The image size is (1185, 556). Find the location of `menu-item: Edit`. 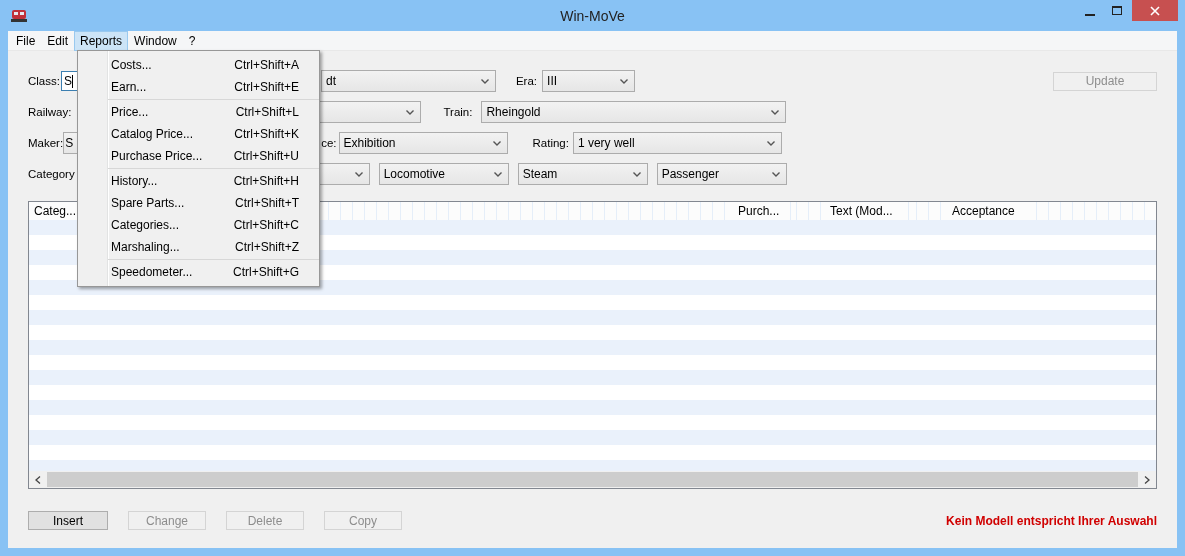

menu-item: Edit is located at coordinates (58, 40).